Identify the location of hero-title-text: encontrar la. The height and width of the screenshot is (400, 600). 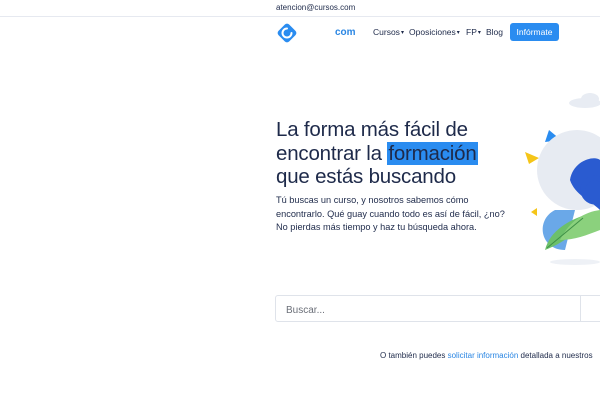
(332, 153).